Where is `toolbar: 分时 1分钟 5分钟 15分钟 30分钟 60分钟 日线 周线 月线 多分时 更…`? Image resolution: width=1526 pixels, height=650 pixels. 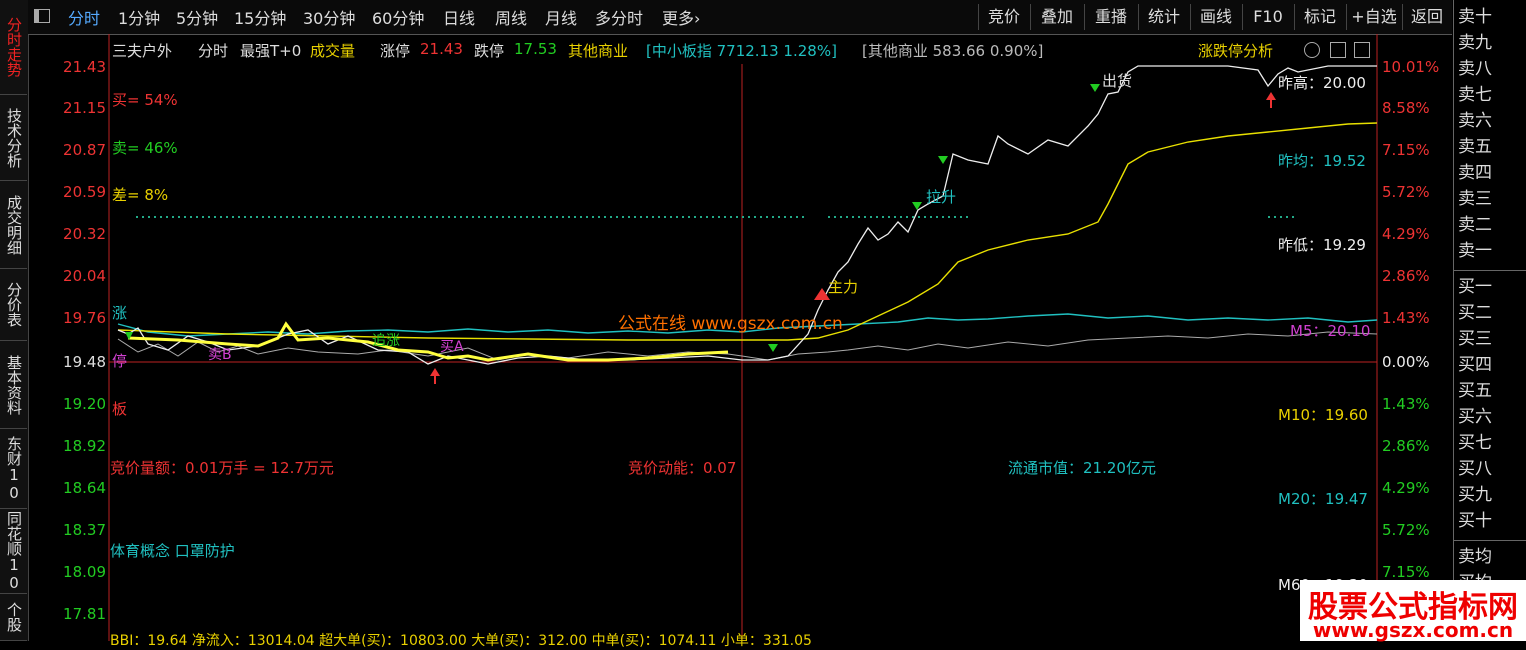
toolbar: 分时 1分钟 5分钟 15分钟 30分钟 60分钟 日线 周线 月线 多分时 更… is located at coordinates (740, 17).